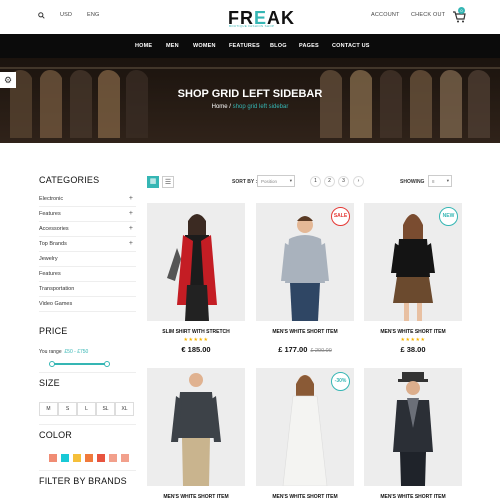  I want to click on settings-gear-icon: ⚙, so click(8, 80).